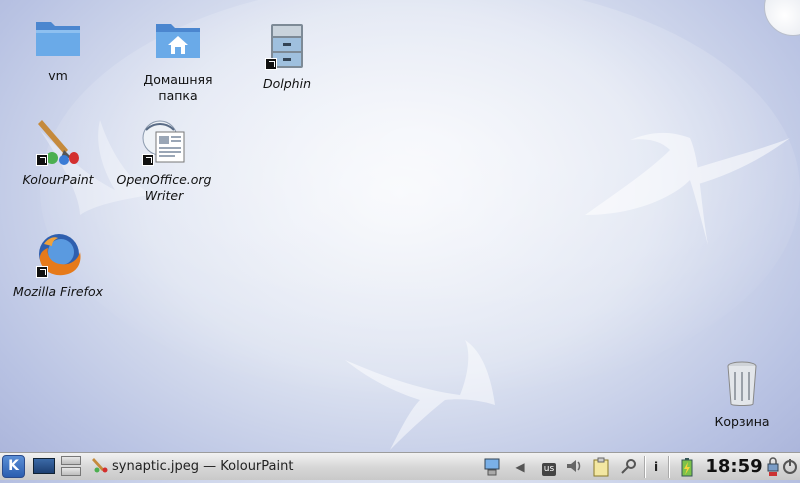 This screenshot has height=483, width=800. What do you see at coordinates (742, 384) in the screenshot?
I see `trash-icon` at bounding box center [742, 384].